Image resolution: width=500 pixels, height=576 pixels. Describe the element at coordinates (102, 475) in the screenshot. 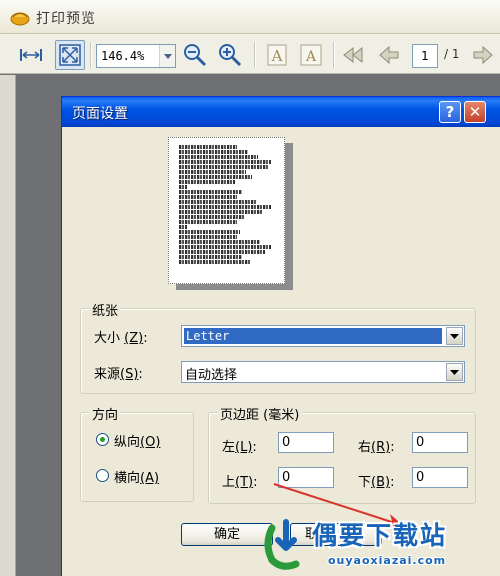

I see `landscape-radio` at that location.